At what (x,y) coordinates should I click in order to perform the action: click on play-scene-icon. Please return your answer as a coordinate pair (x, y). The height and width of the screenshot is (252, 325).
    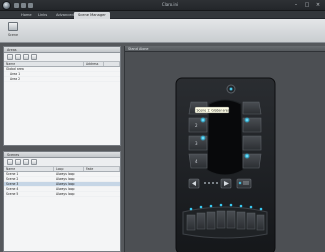
    Looking at the image, I should click on (34, 162).